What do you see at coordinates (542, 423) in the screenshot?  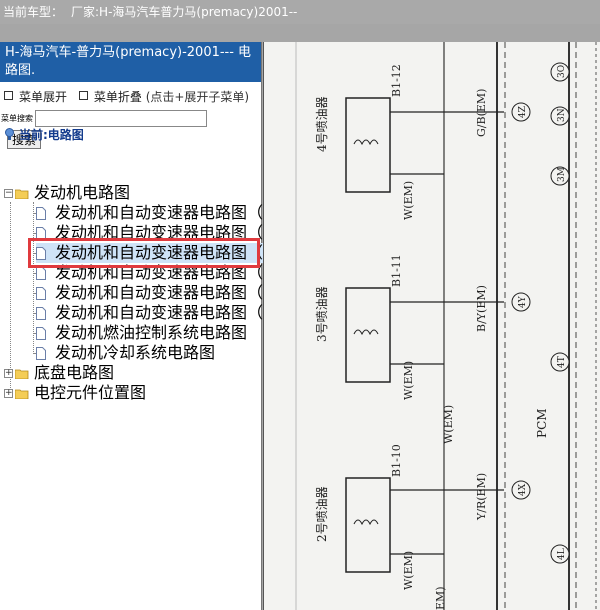 I see `module-label: PCM` at bounding box center [542, 423].